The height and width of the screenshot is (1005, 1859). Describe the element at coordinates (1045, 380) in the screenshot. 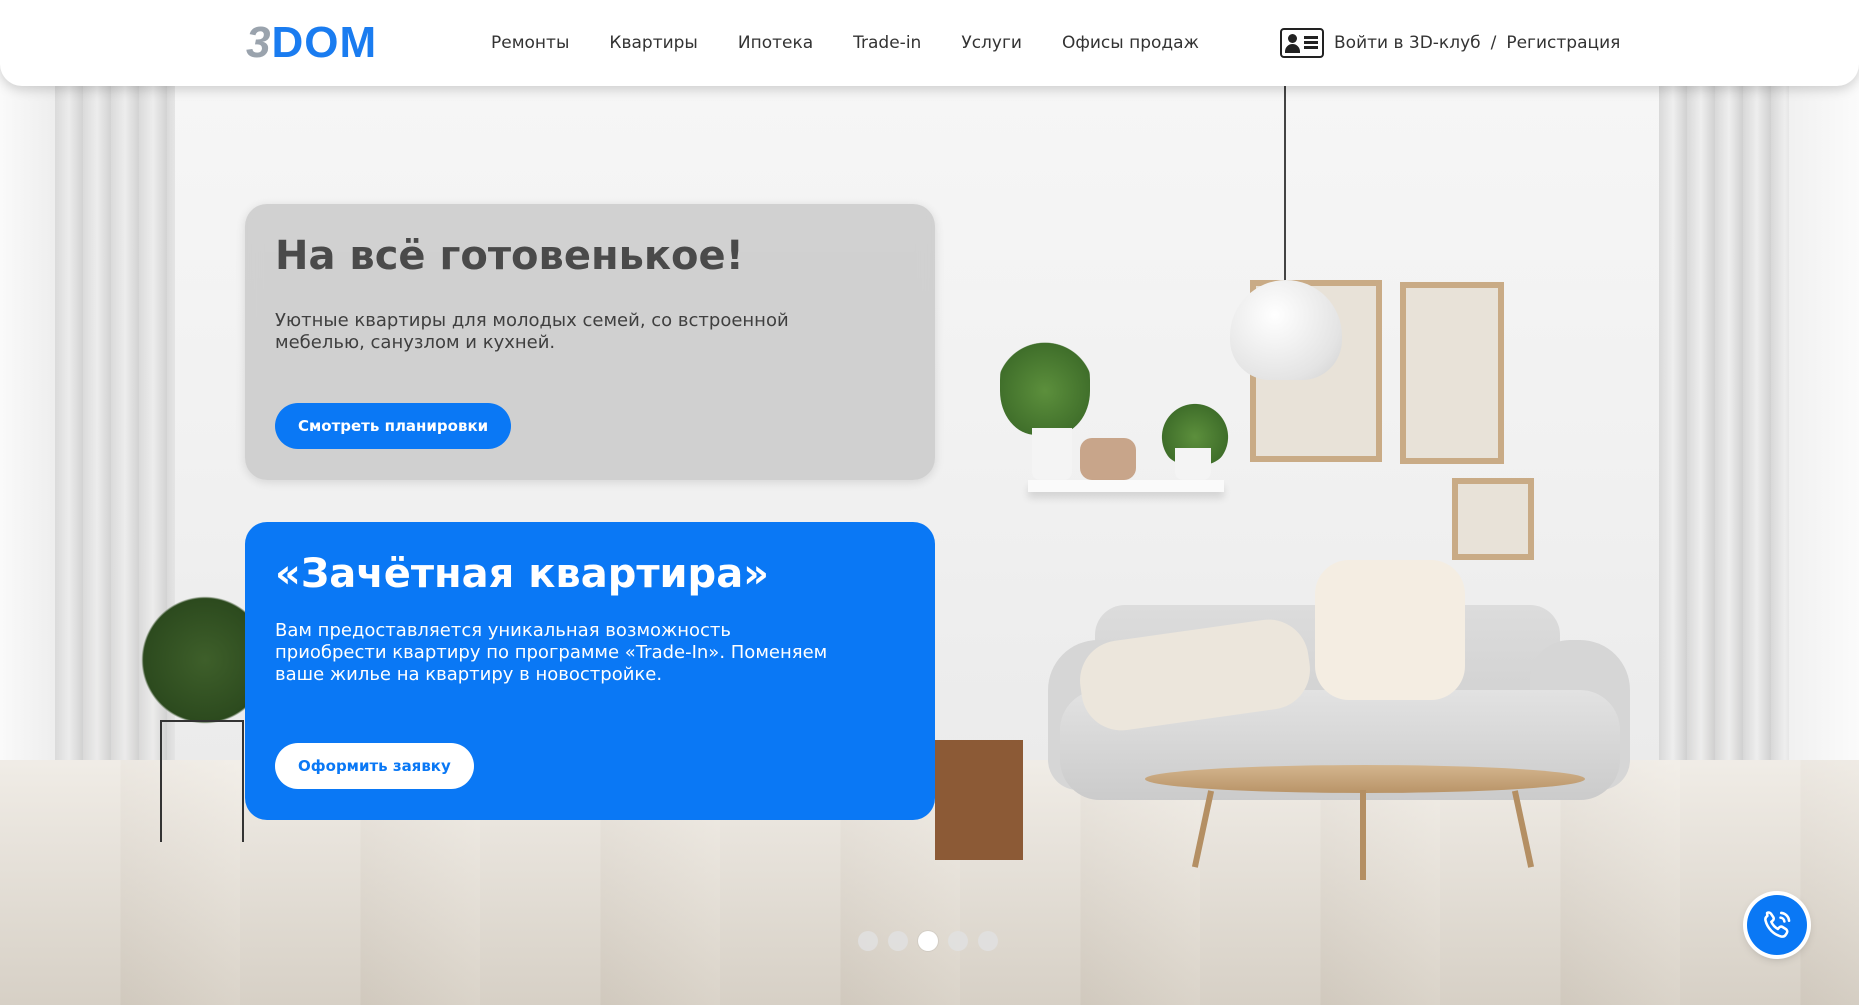

I see `shelf-plant` at that location.